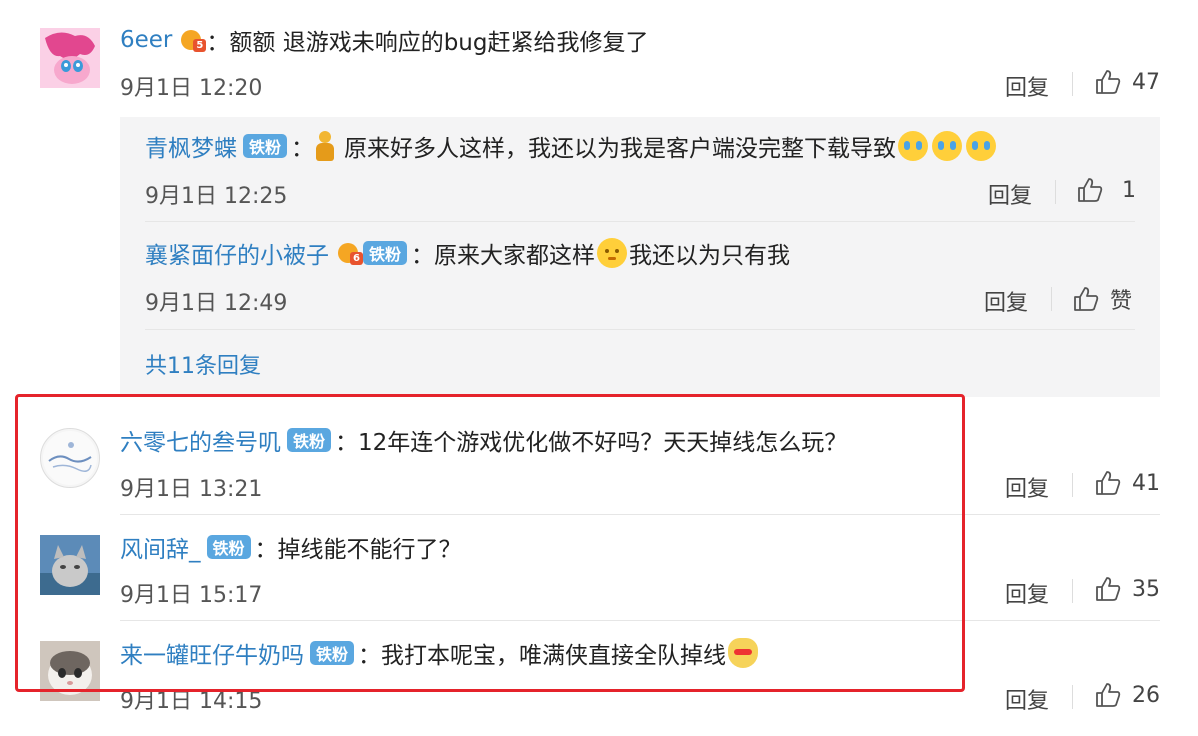  What do you see at coordinates (1146, 483) in the screenshot?
I see `like-count: 41` at bounding box center [1146, 483].